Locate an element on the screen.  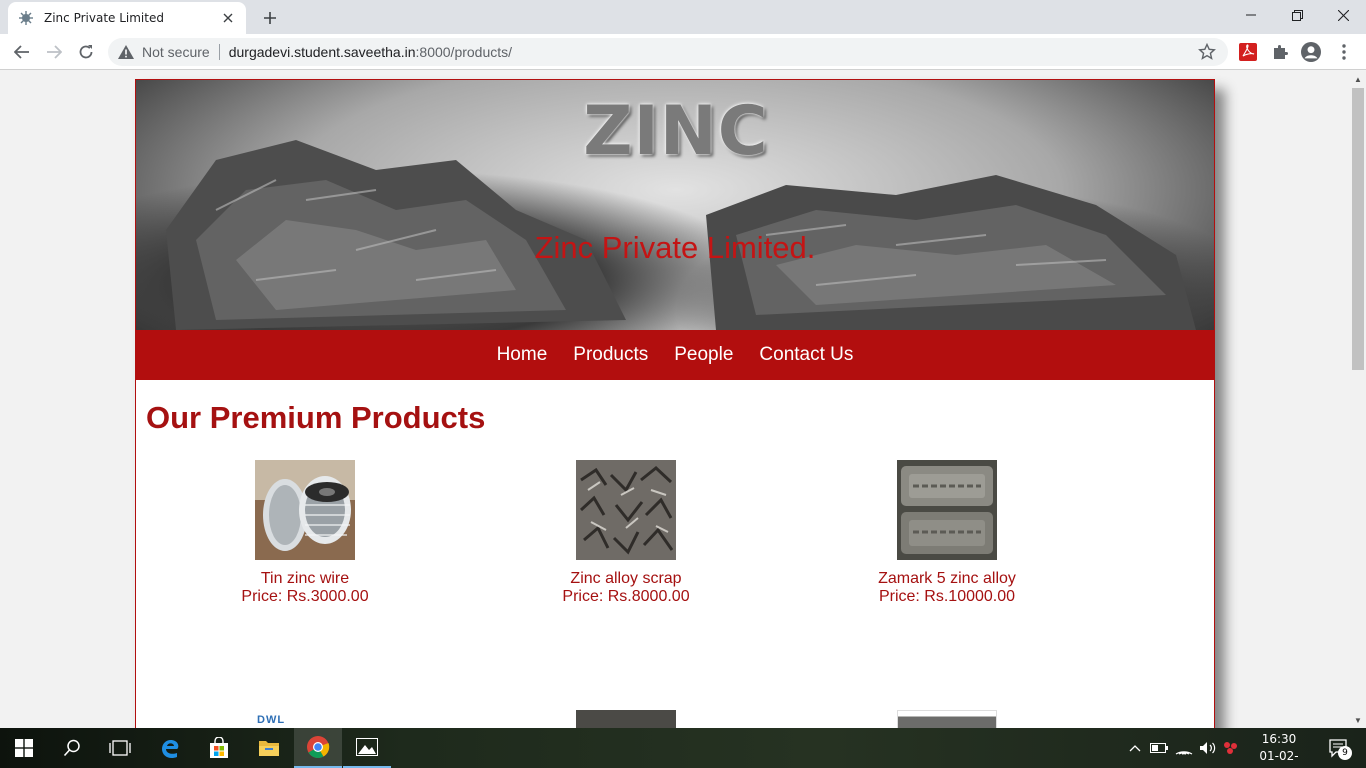
scroll-down-arrow-icon: ▼ is located at coordinates (1358, 720).